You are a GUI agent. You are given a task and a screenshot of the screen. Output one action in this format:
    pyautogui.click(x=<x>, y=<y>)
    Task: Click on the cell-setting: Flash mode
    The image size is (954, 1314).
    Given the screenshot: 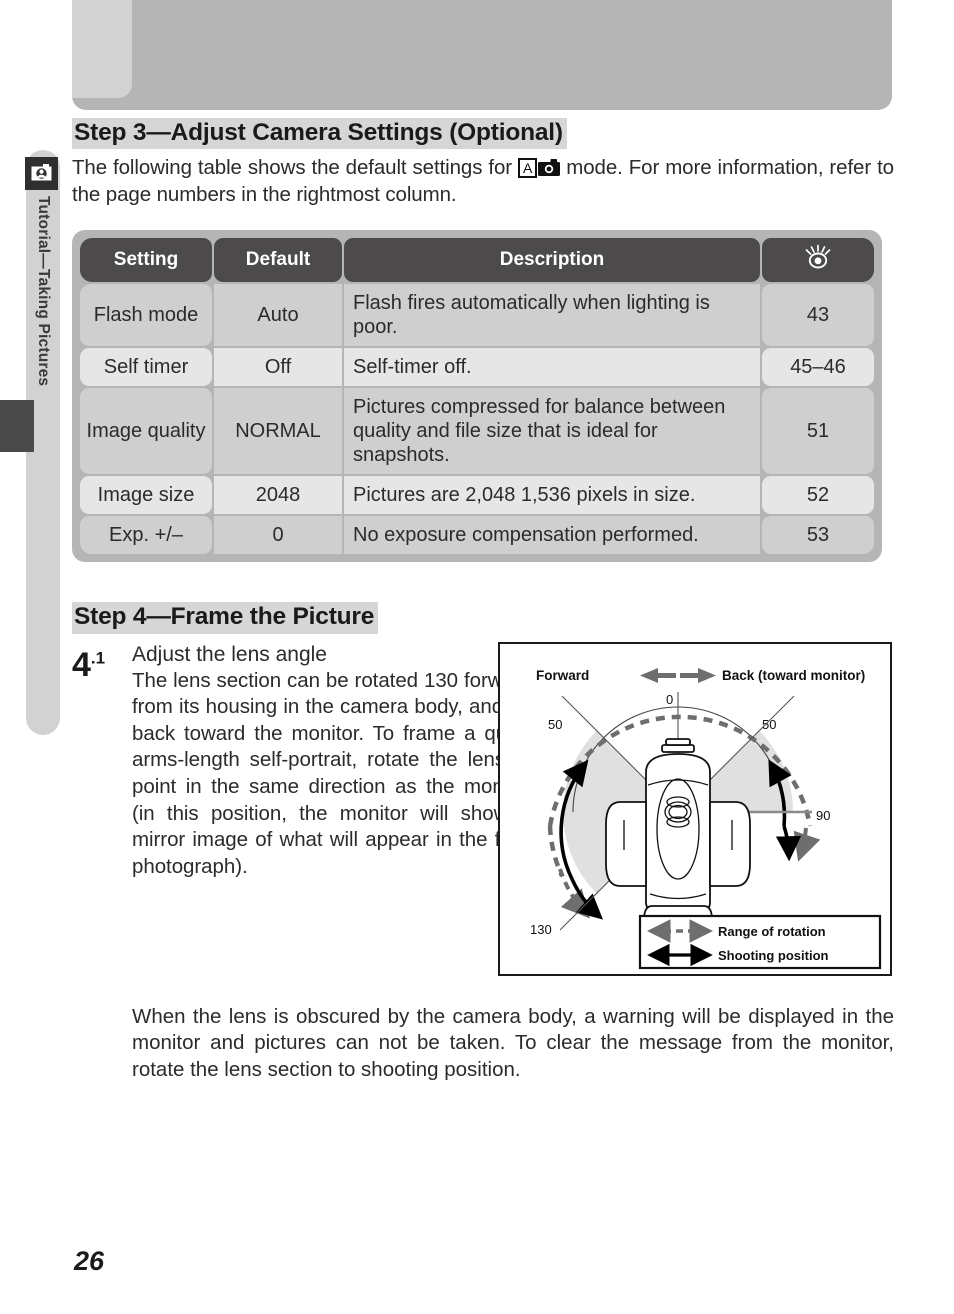 What is the action you would take?
    pyautogui.click(x=146, y=315)
    